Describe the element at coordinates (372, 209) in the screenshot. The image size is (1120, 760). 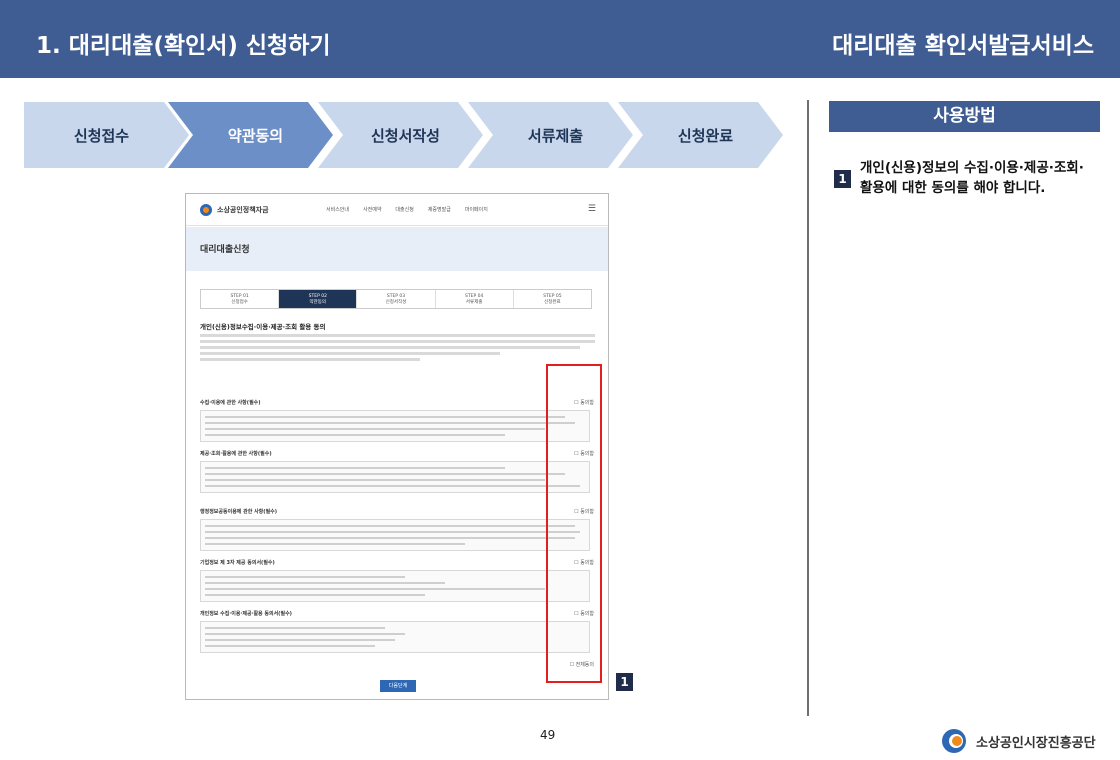
I see `site-menu-item: 사전예약` at that location.